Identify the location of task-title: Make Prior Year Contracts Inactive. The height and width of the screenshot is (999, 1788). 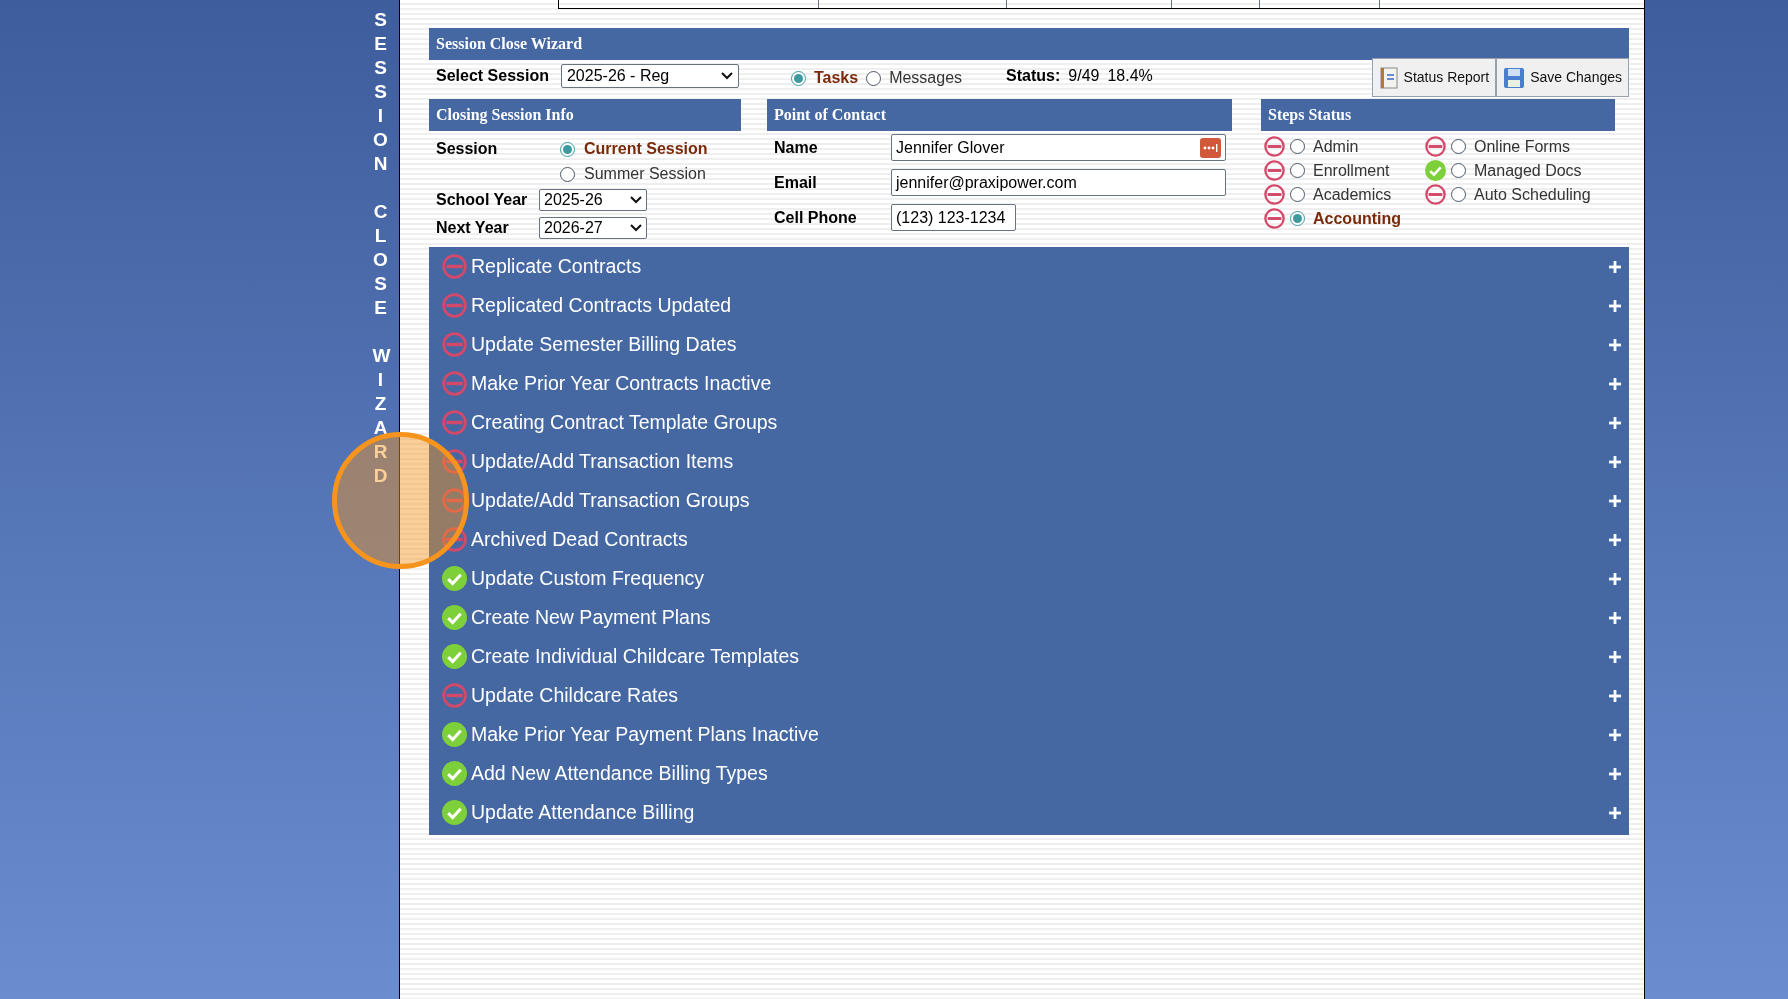
(621, 383).